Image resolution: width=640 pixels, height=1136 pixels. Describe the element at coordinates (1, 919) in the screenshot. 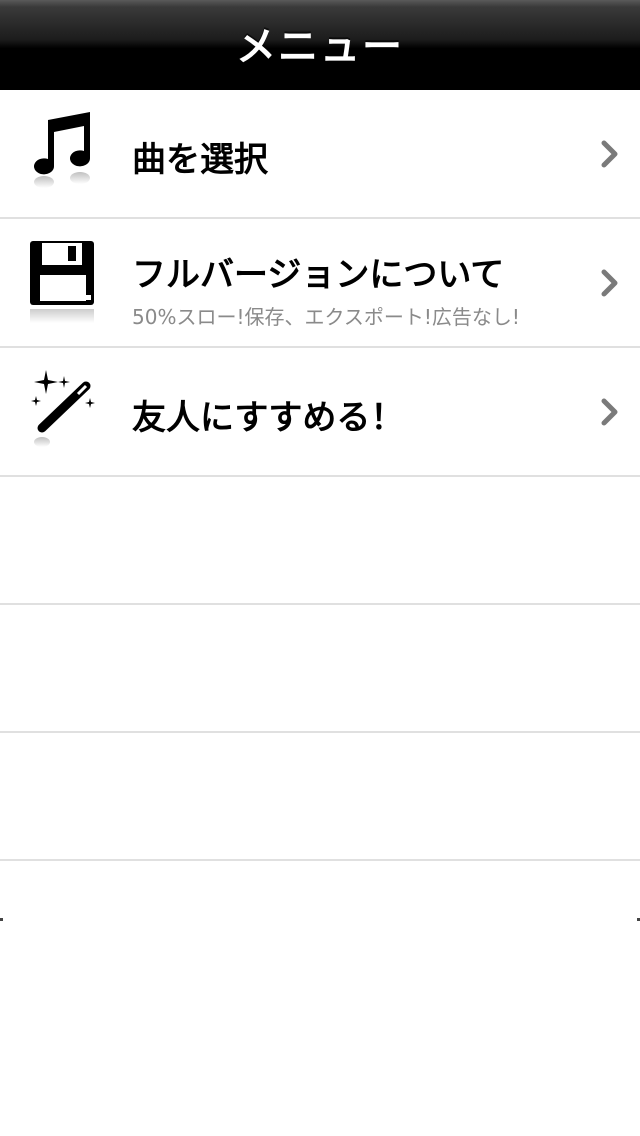

I see `edge-mark` at that location.